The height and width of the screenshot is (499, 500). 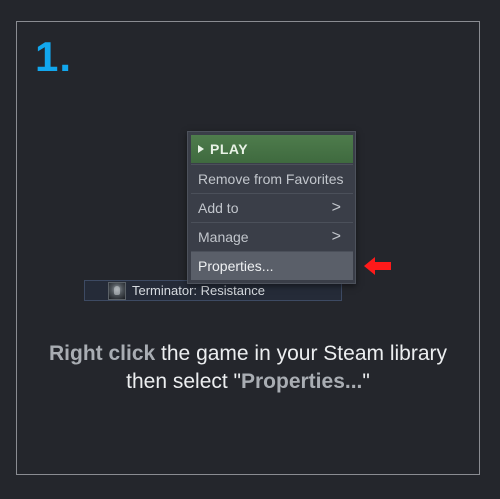 I want to click on menu-item-play-label: PLAY, so click(x=229, y=149).